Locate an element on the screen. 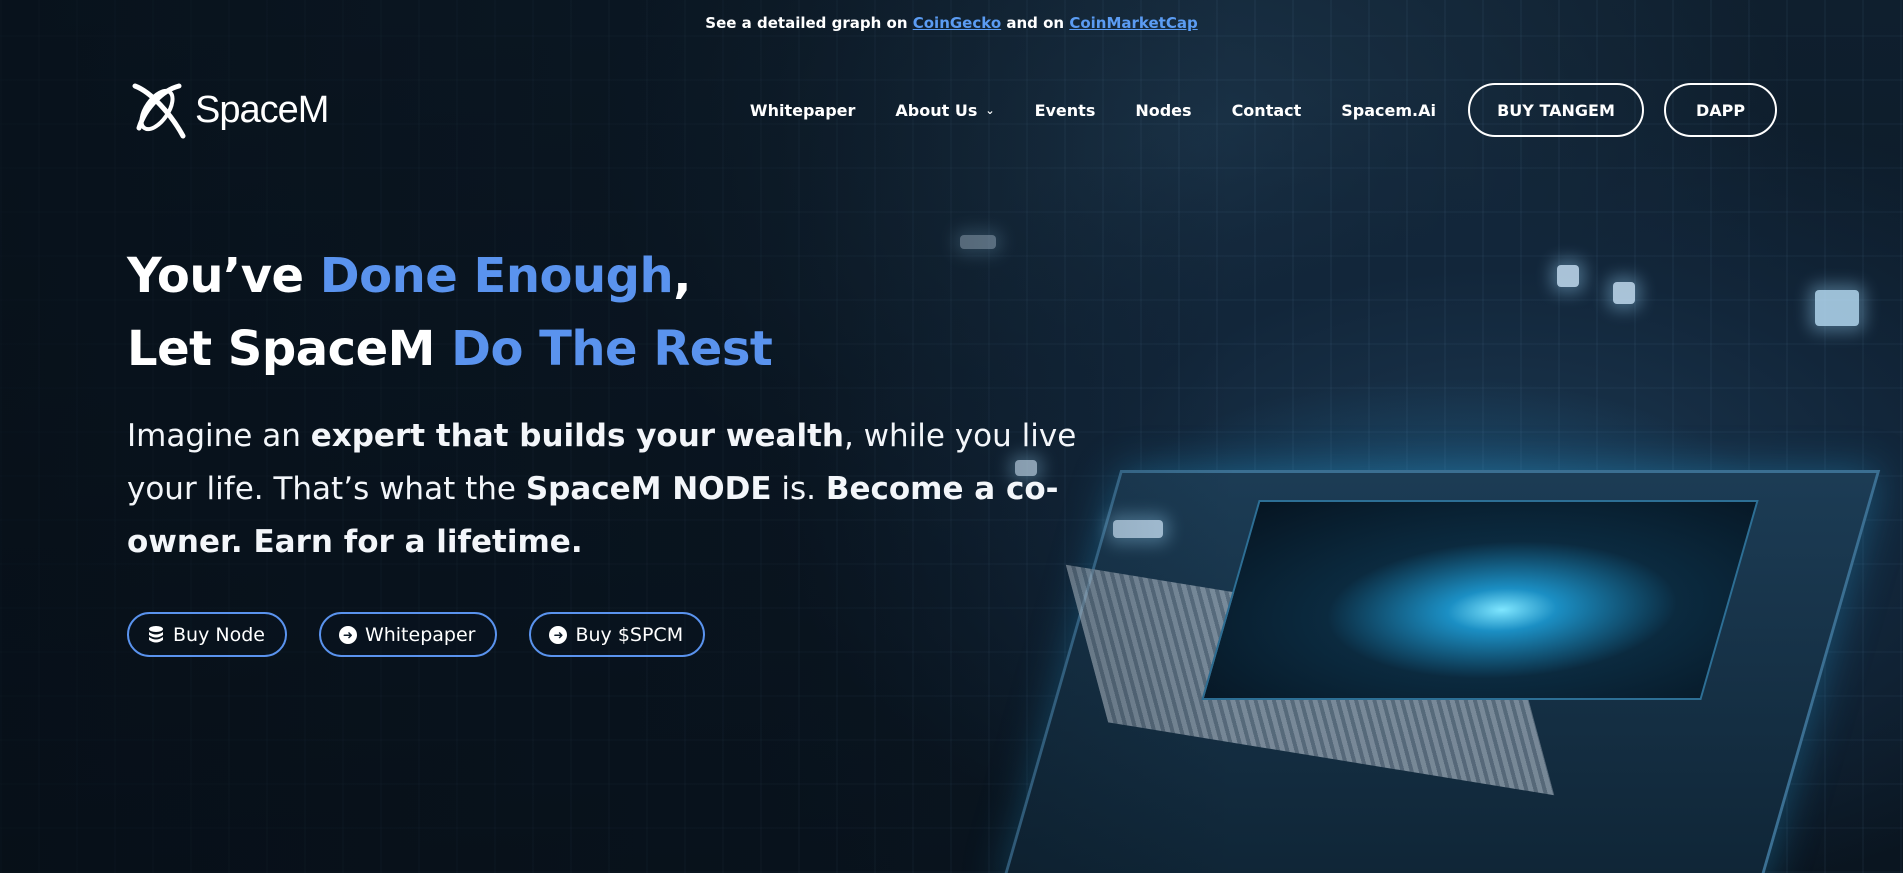  nav-label: Nodes is located at coordinates (1163, 110).